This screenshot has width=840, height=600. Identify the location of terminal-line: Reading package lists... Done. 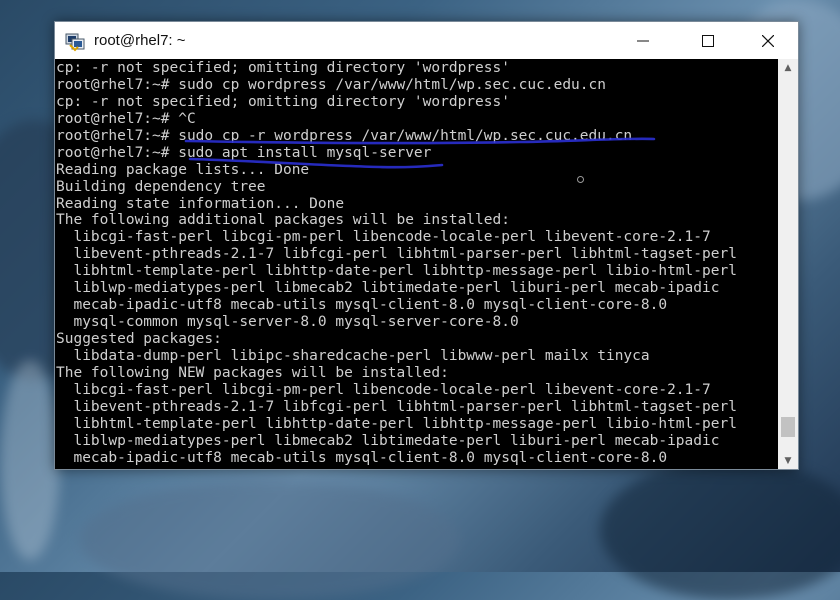
(183, 169).